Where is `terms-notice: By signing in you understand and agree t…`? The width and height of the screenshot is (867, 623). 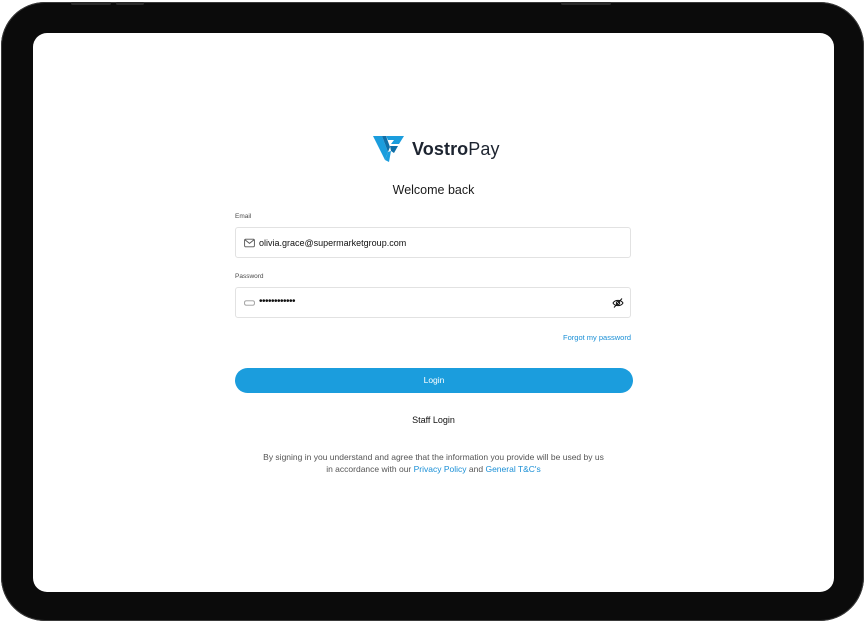
terms-notice: By signing in you understand and agree t… is located at coordinates (433, 463).